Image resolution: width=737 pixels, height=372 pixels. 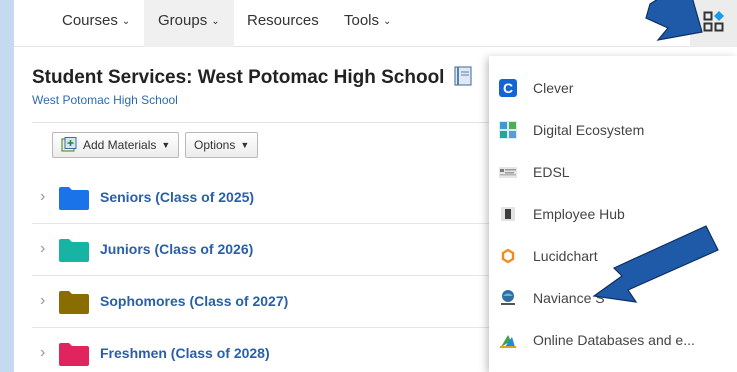 I want to click on nav-courses: Courses ⌄, so click(x=96, y=23).